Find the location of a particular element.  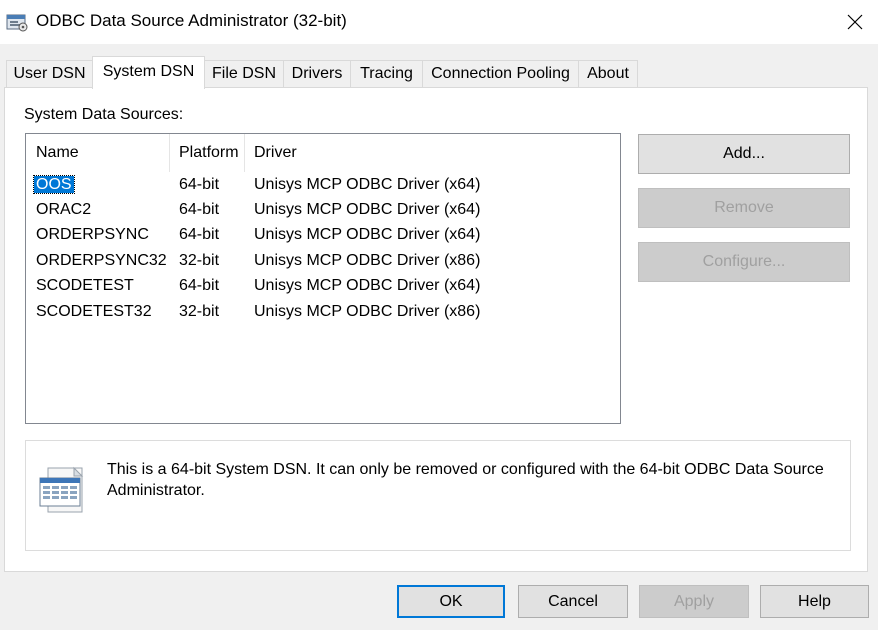

ok-button: OK is located at coordinates (451, 601).